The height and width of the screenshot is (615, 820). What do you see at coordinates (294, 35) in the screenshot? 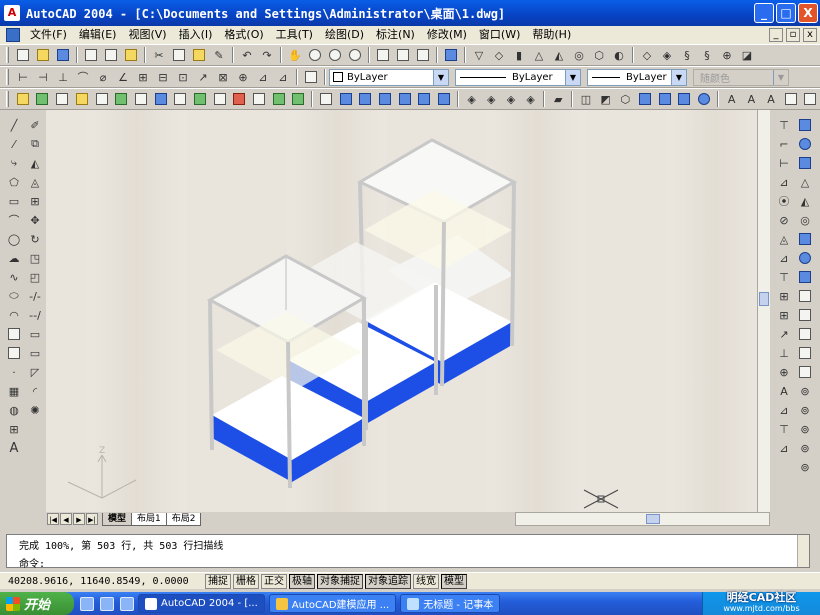
I see `menu-tools: 工具(T)` at bounding box center [294, 35].